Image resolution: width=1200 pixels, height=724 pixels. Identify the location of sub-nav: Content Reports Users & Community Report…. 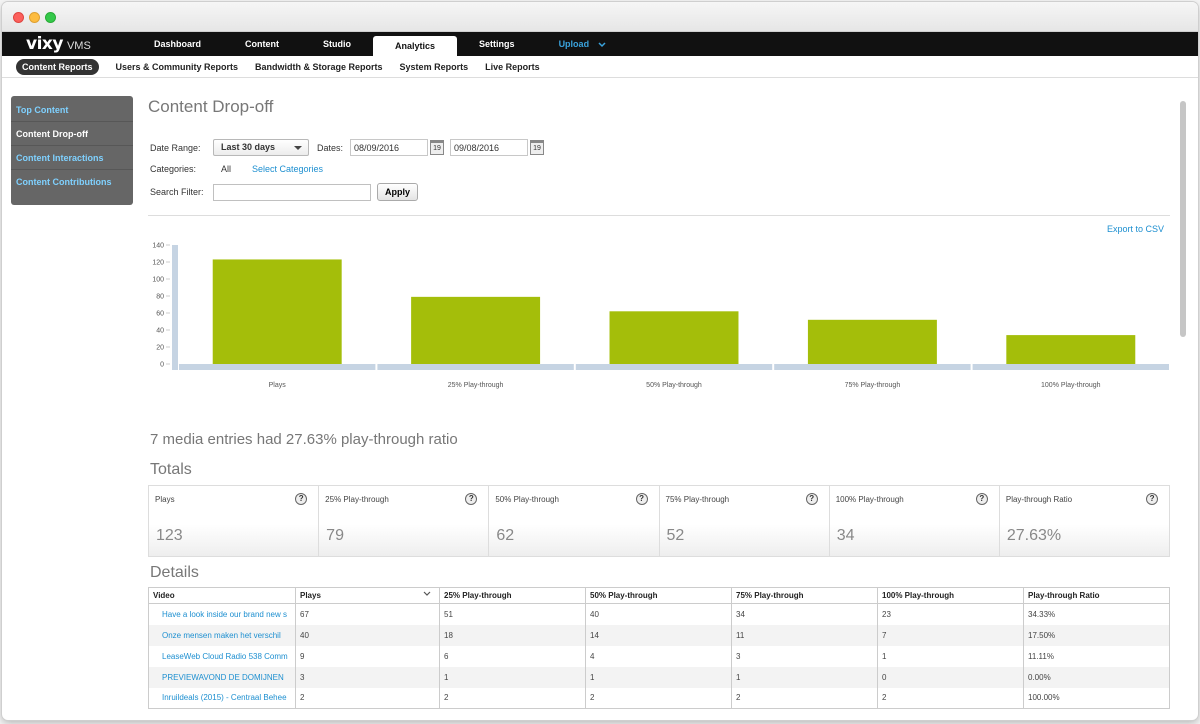
(600, 67).